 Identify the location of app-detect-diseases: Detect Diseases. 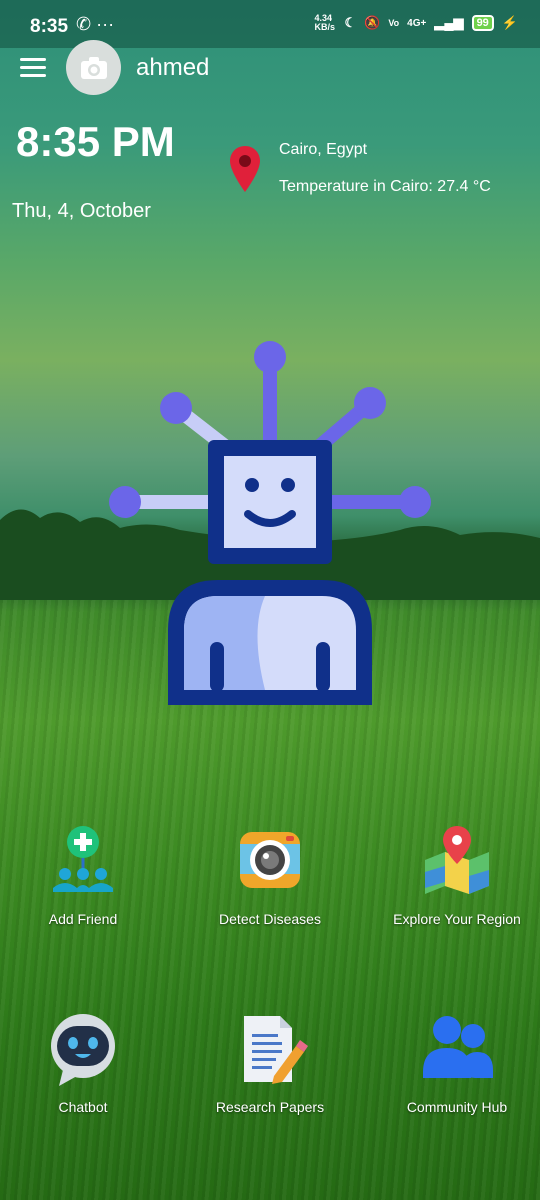
(270, 874).